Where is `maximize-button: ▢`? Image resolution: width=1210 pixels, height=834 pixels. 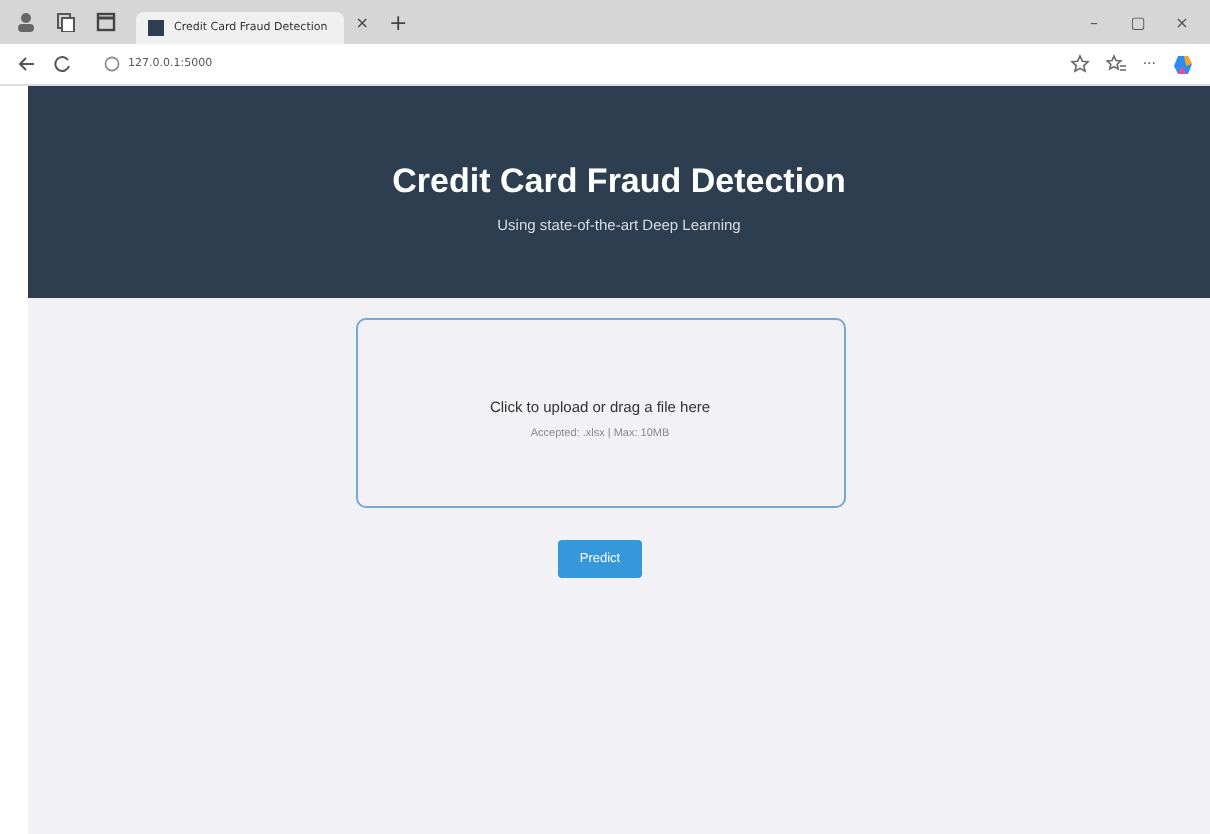
maximize-button: ▢ is located at coordinates (1138, 22).